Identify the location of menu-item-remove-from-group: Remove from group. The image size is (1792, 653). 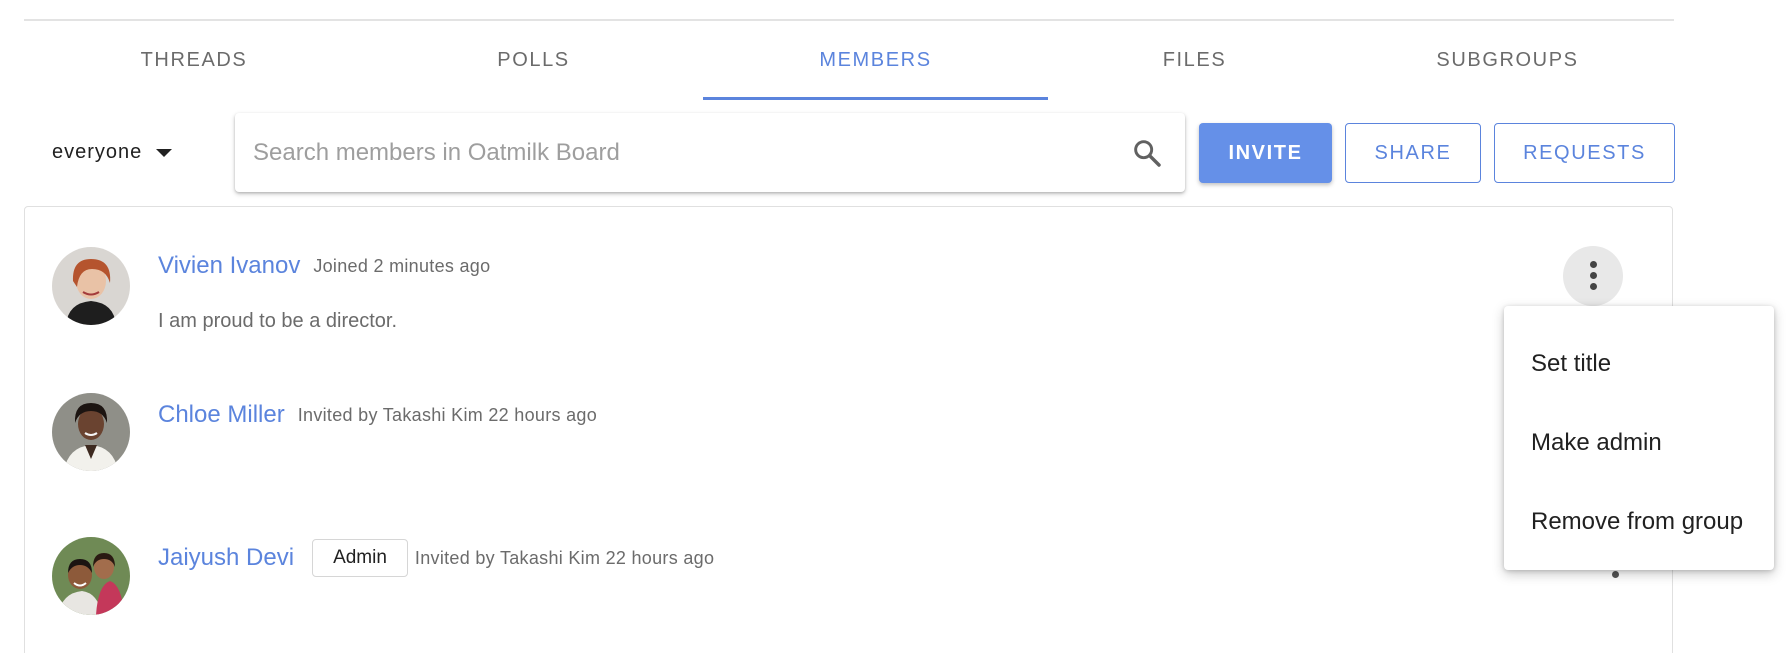
(1639, 521).